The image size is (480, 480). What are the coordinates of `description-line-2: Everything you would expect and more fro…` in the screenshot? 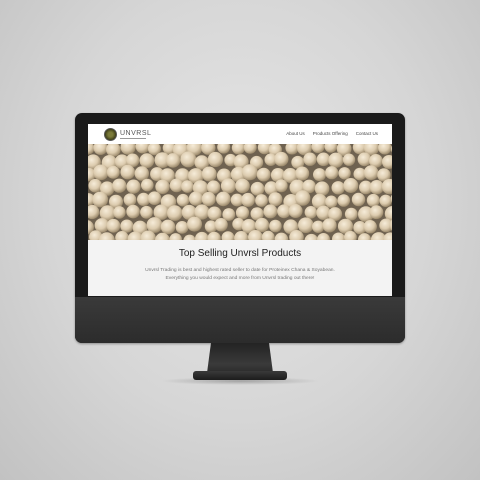 It's located at (240, 278).